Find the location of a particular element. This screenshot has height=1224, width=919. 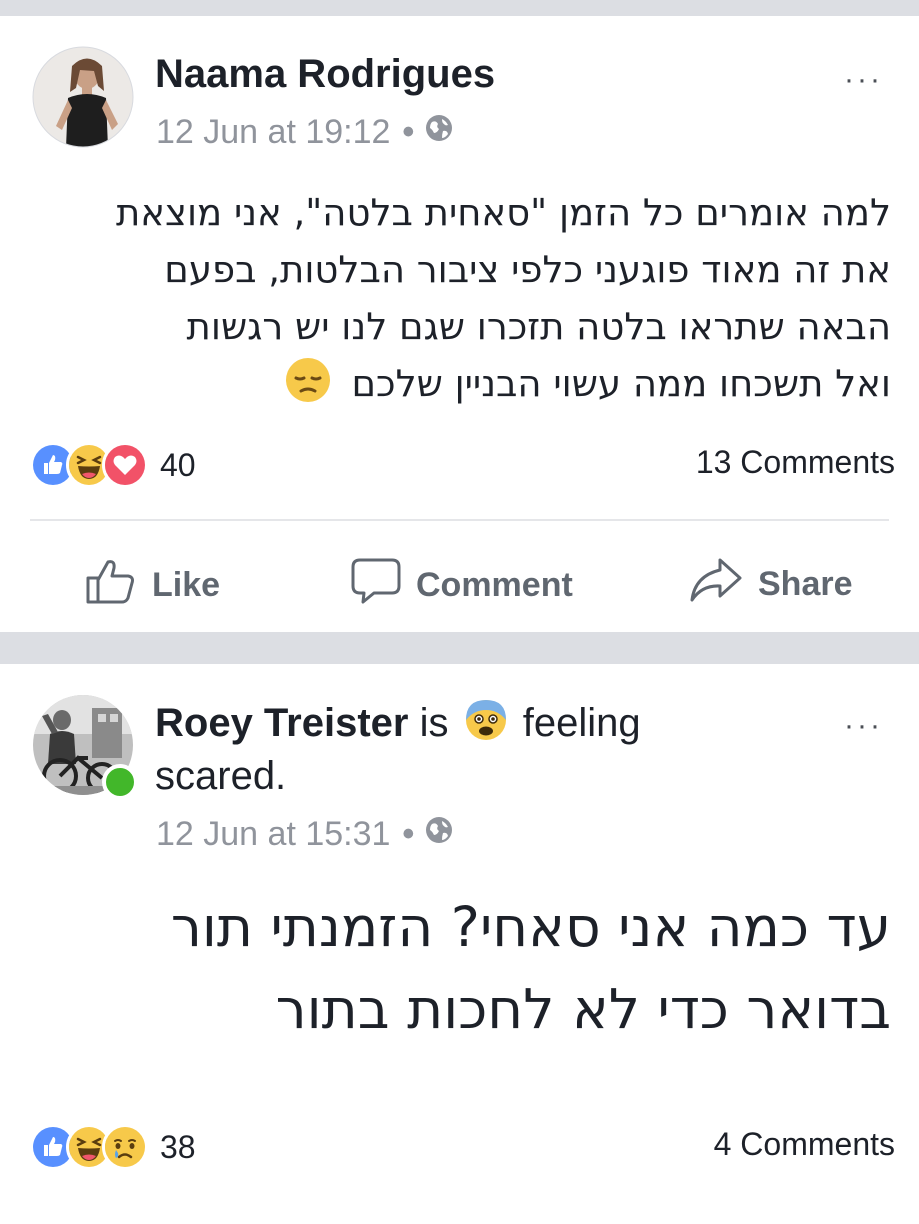

share-button: Share is located at coordinates (770, 584).